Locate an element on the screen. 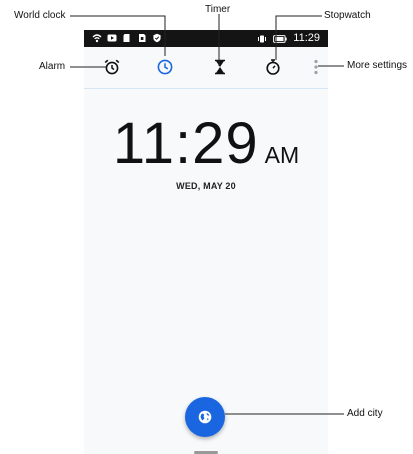 Image resolution: width=413 pixels, height=454 pixels. current-date: WED, MAY 20 is located at coordinates (206, 186).